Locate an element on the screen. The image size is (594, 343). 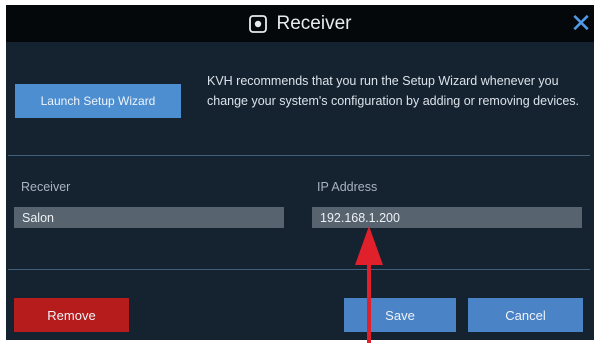
ip-address-label: IP Address is located at coordinates (347, 187).